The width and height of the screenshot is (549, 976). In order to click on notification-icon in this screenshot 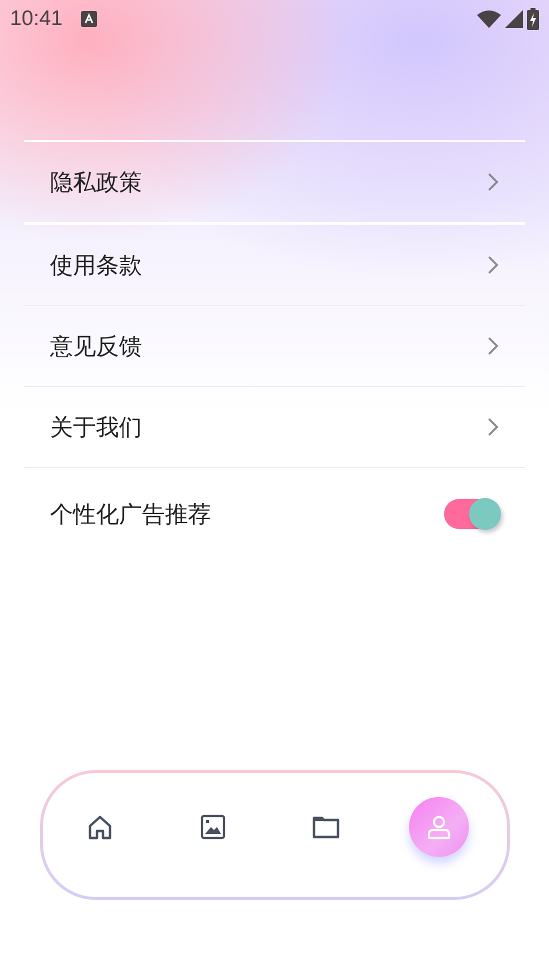, I will do `click(88, 19)`.